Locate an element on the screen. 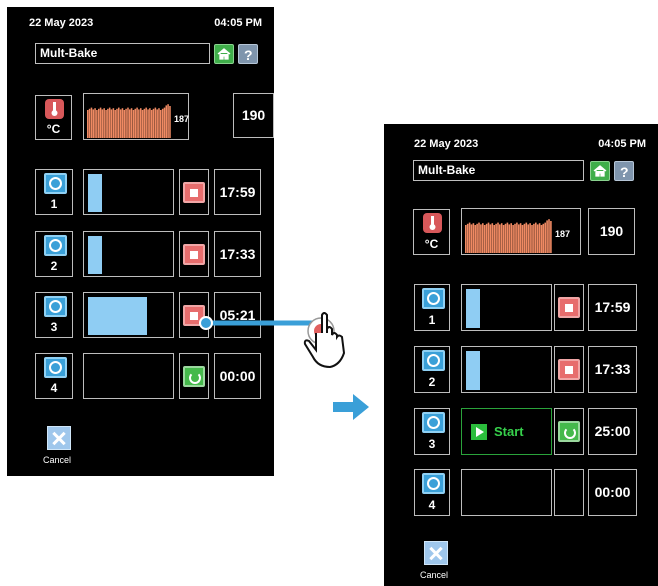  restart-button is located at coordinates (569, 431).